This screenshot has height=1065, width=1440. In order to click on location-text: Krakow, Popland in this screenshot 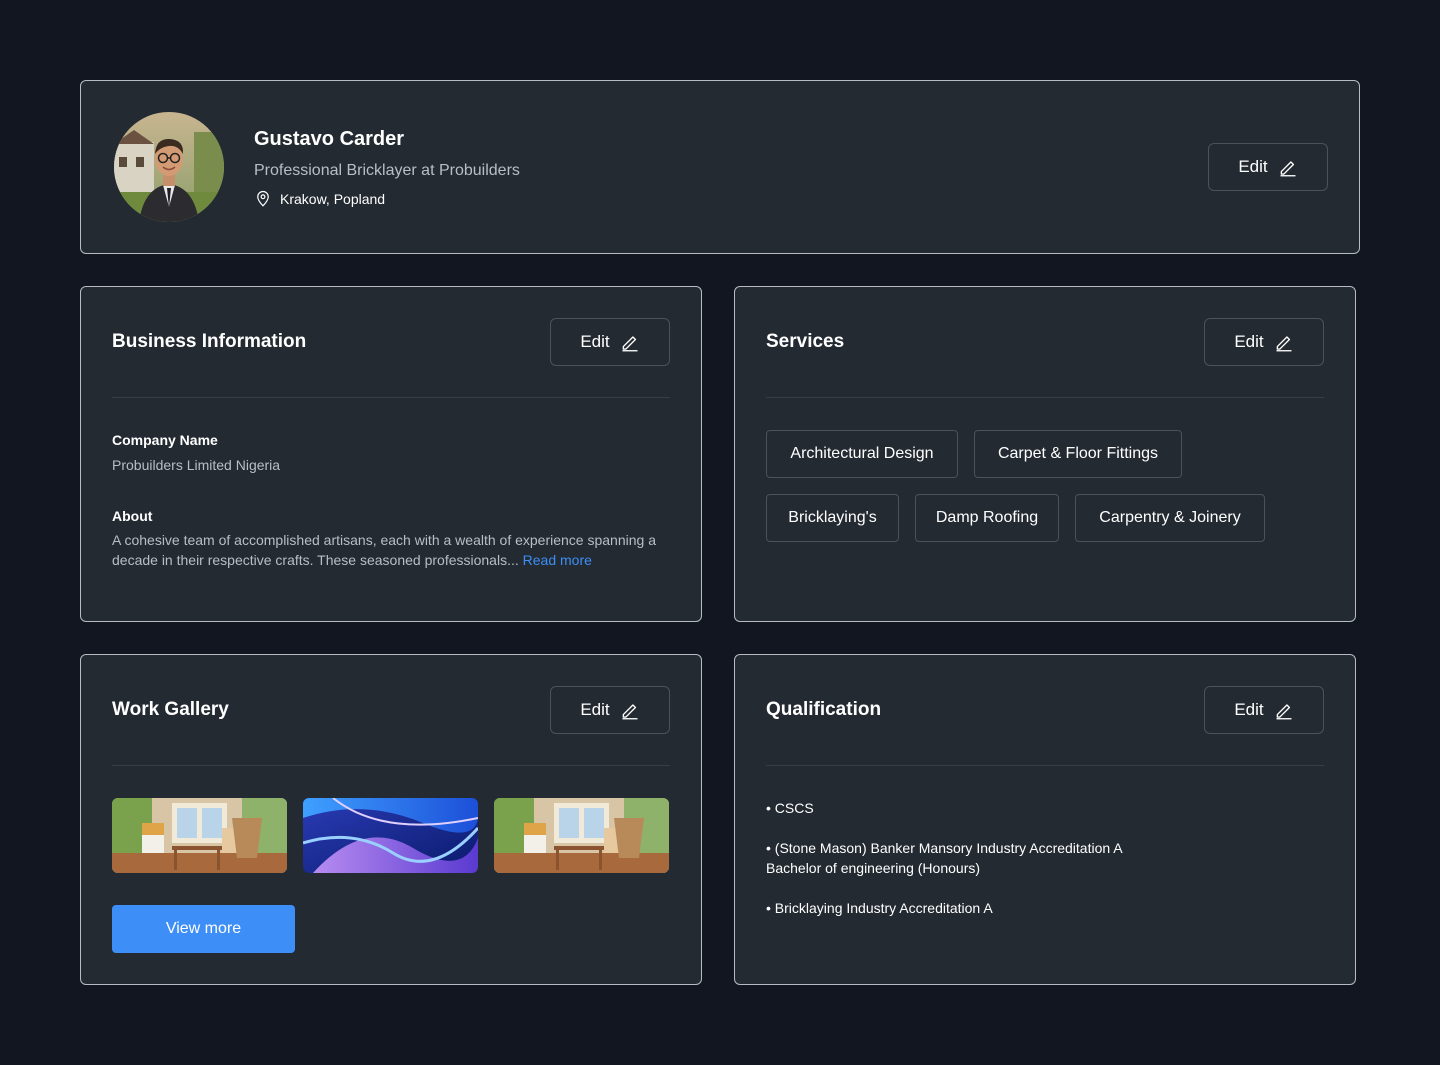, I will do `click(333, 199)`.